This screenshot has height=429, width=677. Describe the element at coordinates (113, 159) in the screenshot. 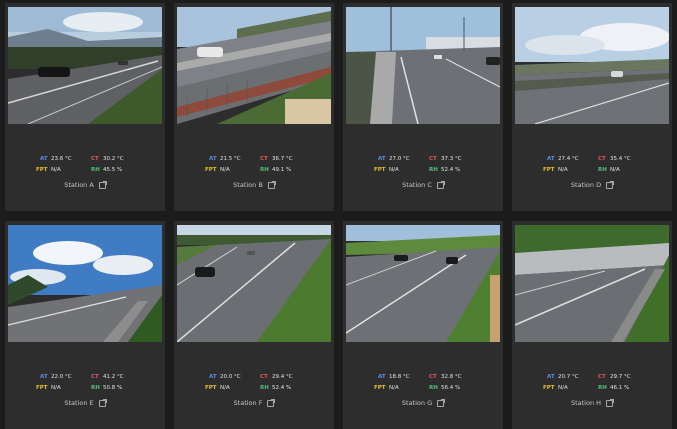

I see `ct-value: 30.2 °C` at that location.